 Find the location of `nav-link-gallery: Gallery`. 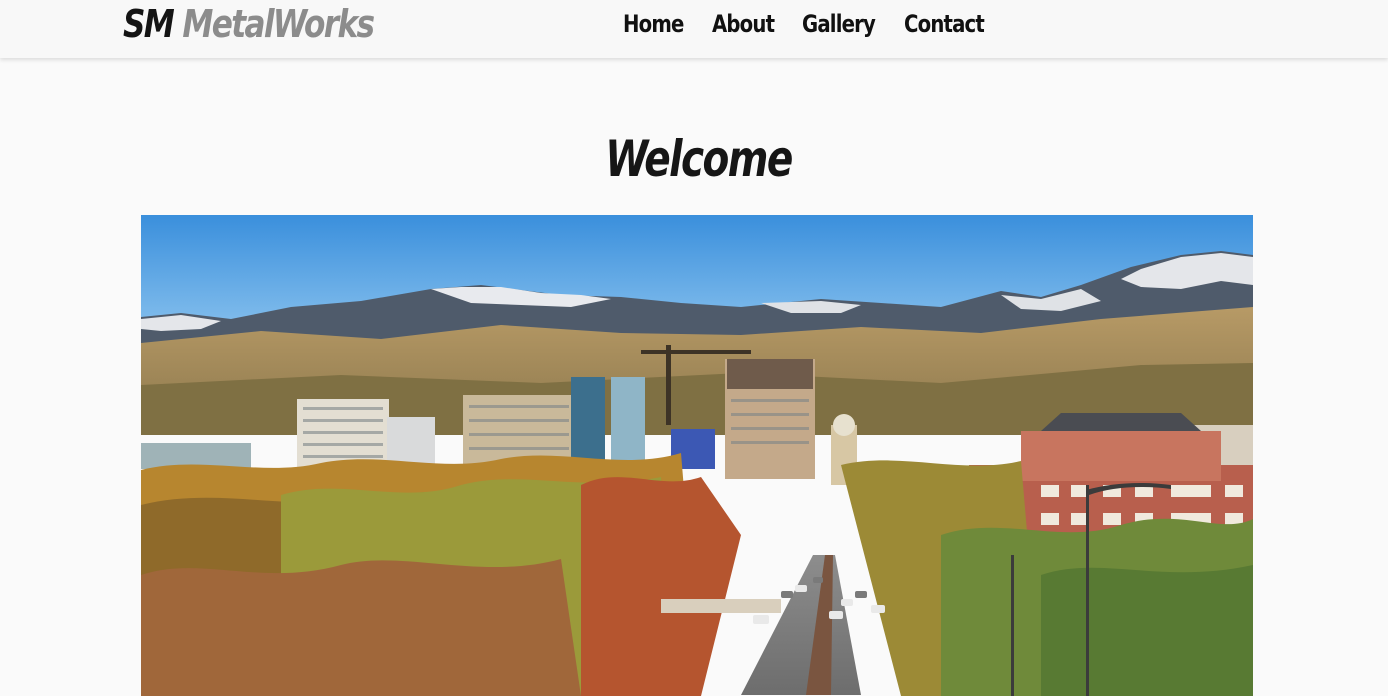

nav-link-gallery: Gallery is located at coordinates (839, 24).